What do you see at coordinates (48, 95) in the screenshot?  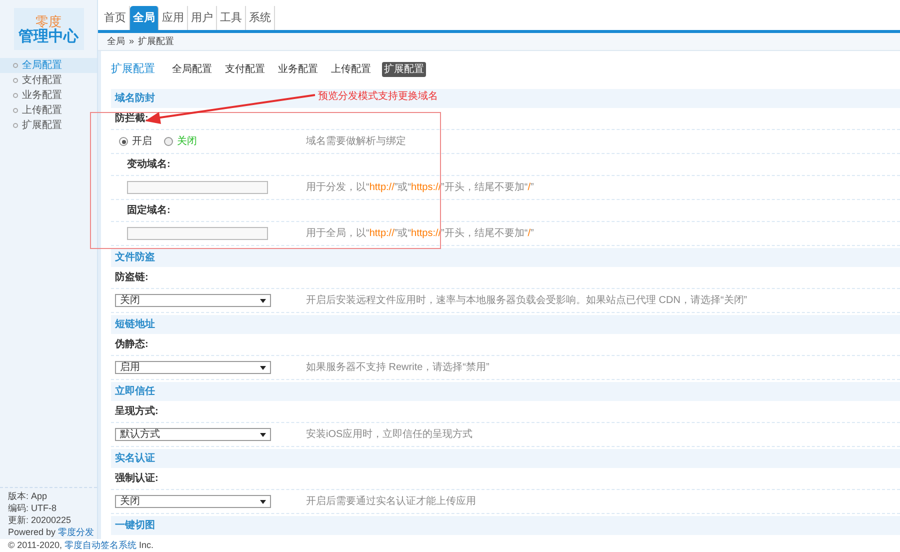 I see `sidebar-item: 业务配置` at bounding box center [48, 95].